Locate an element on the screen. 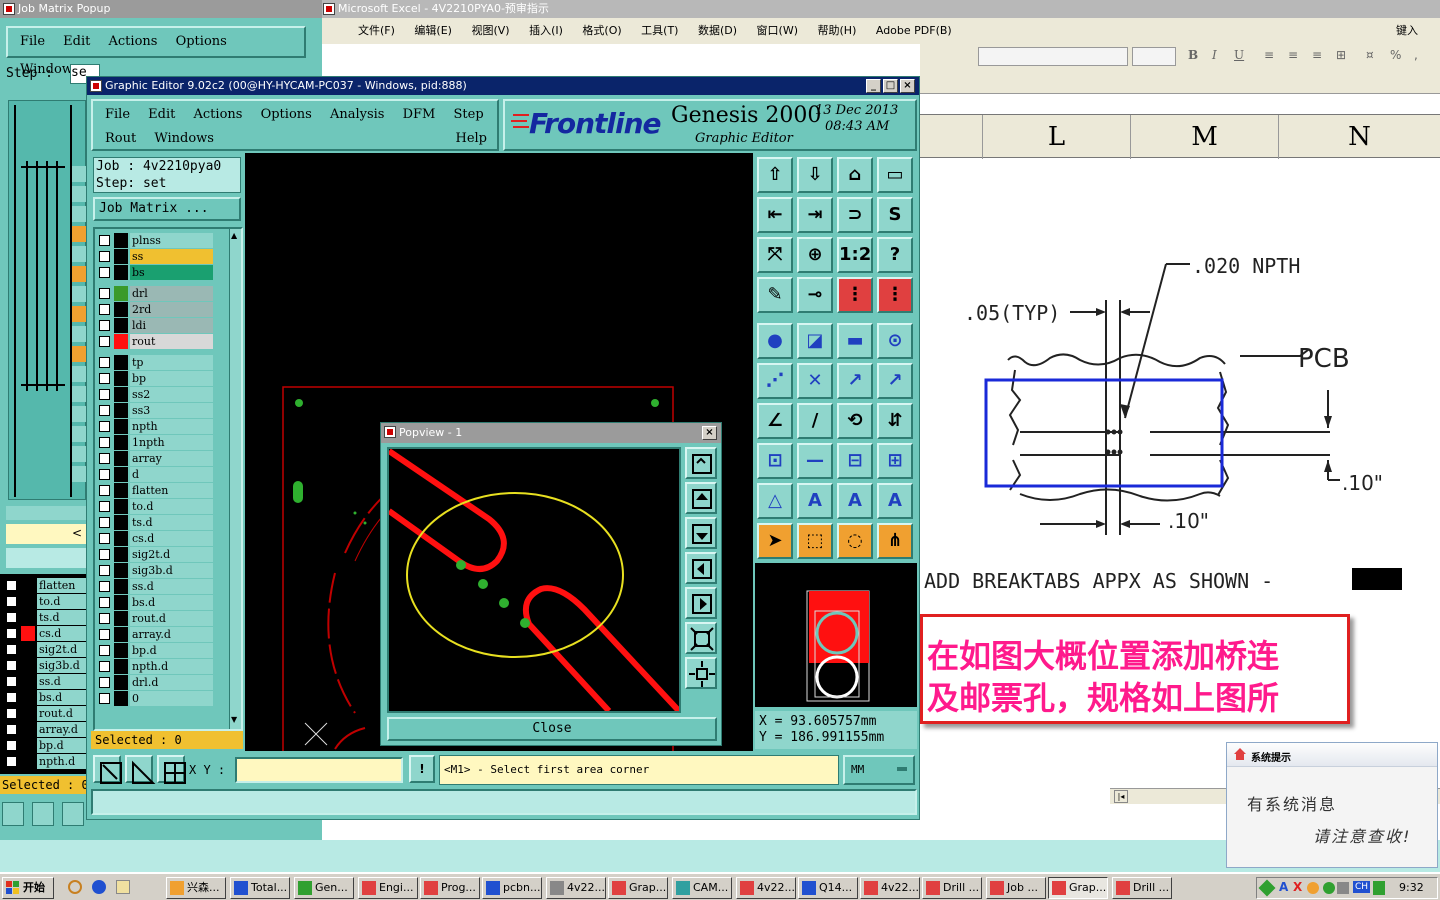  connect-button: ⋰ is located at coordinates (775, 381).